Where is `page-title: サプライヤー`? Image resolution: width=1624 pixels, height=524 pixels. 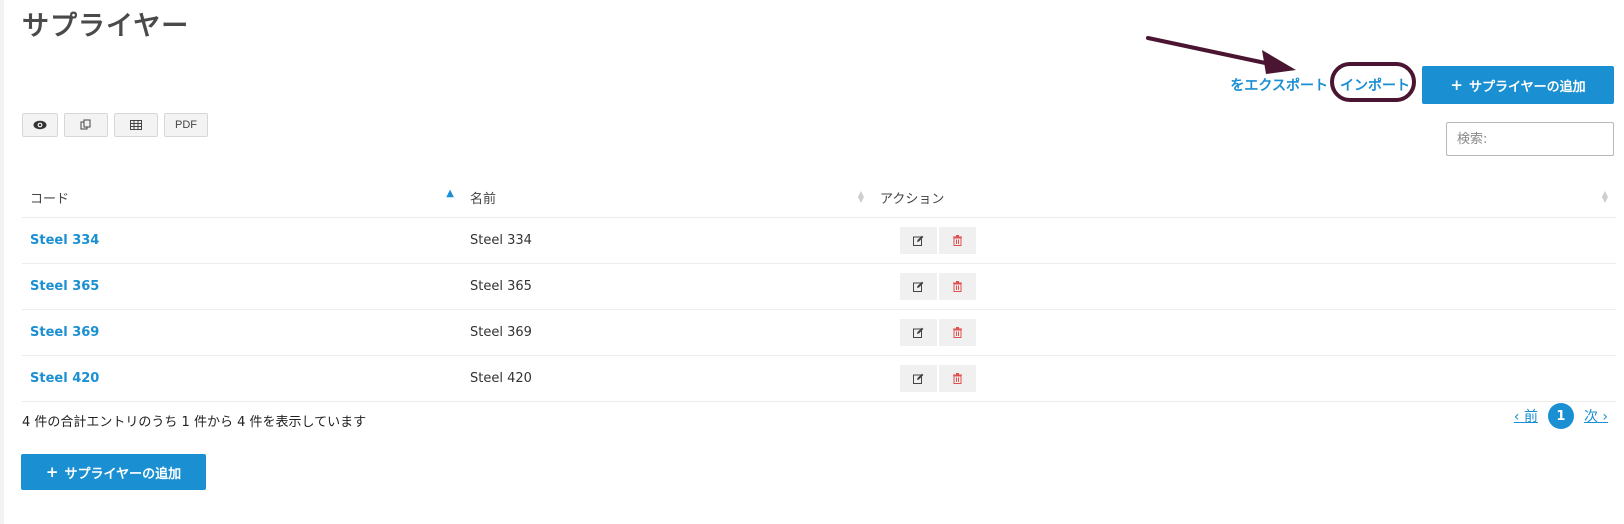
page-title: サプライヤー is located at coordinates (106, 26).